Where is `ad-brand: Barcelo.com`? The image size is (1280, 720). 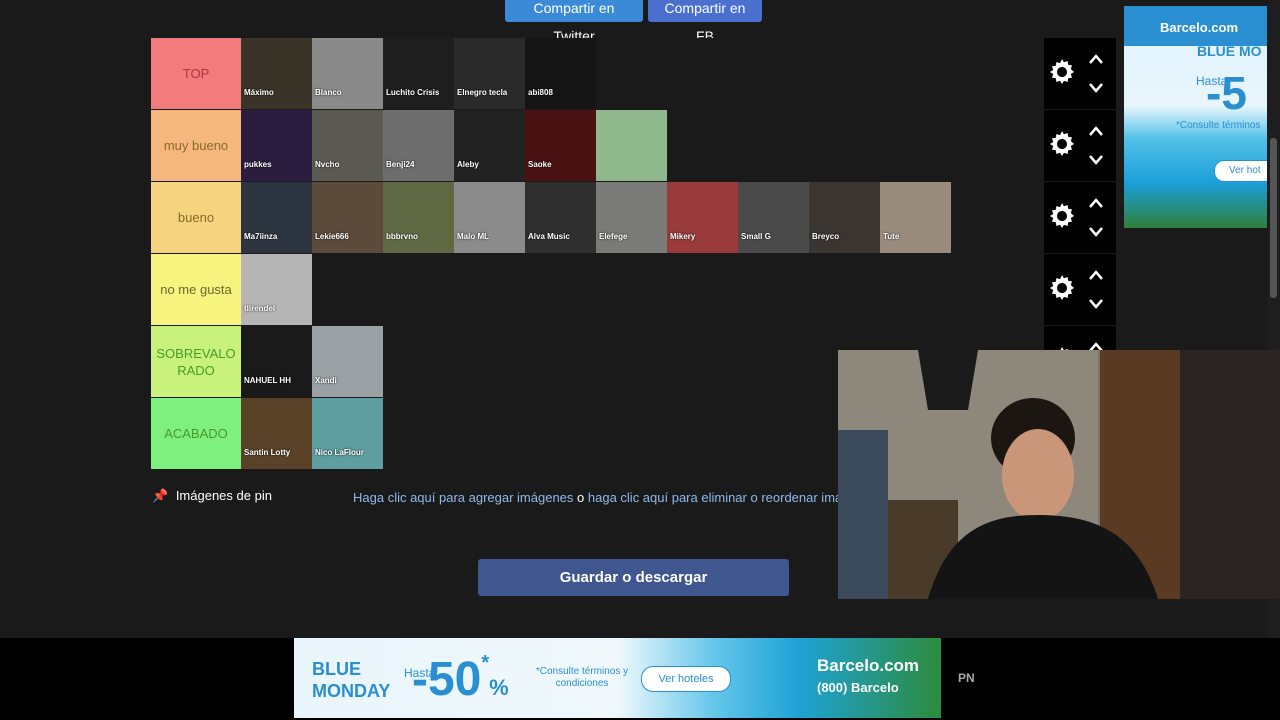
ad-brand: Barcelo.com is located at coordinates (1199, 27).